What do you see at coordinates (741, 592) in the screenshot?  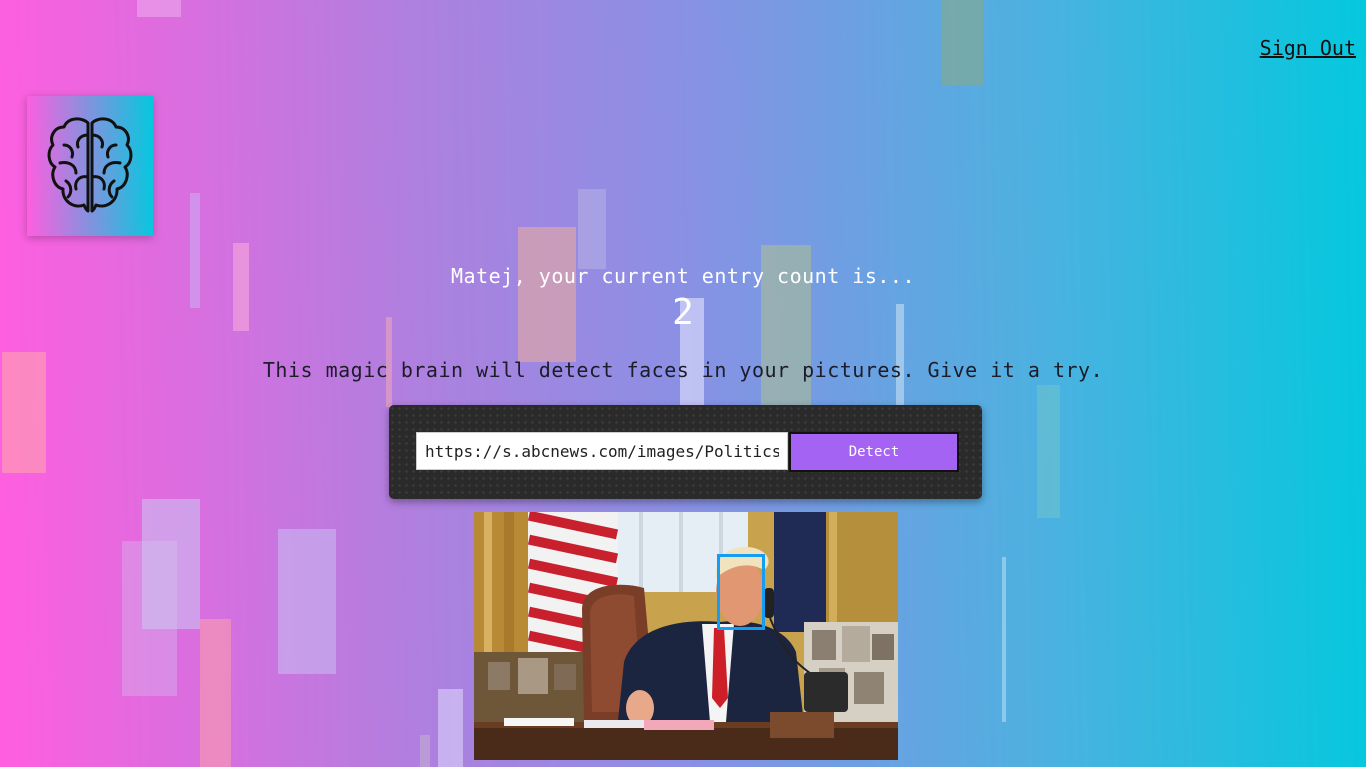 I see `face-bounding-box` at bounding box center [741, 592].